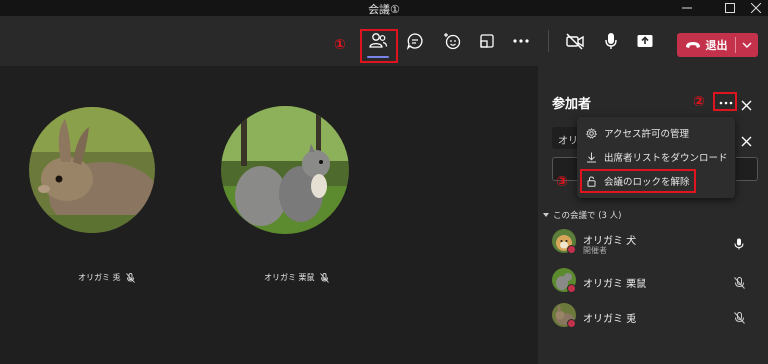 The width and height of the screenshot is (768, 364). I want to click on title-bar: 会議①, so click(384, 8).